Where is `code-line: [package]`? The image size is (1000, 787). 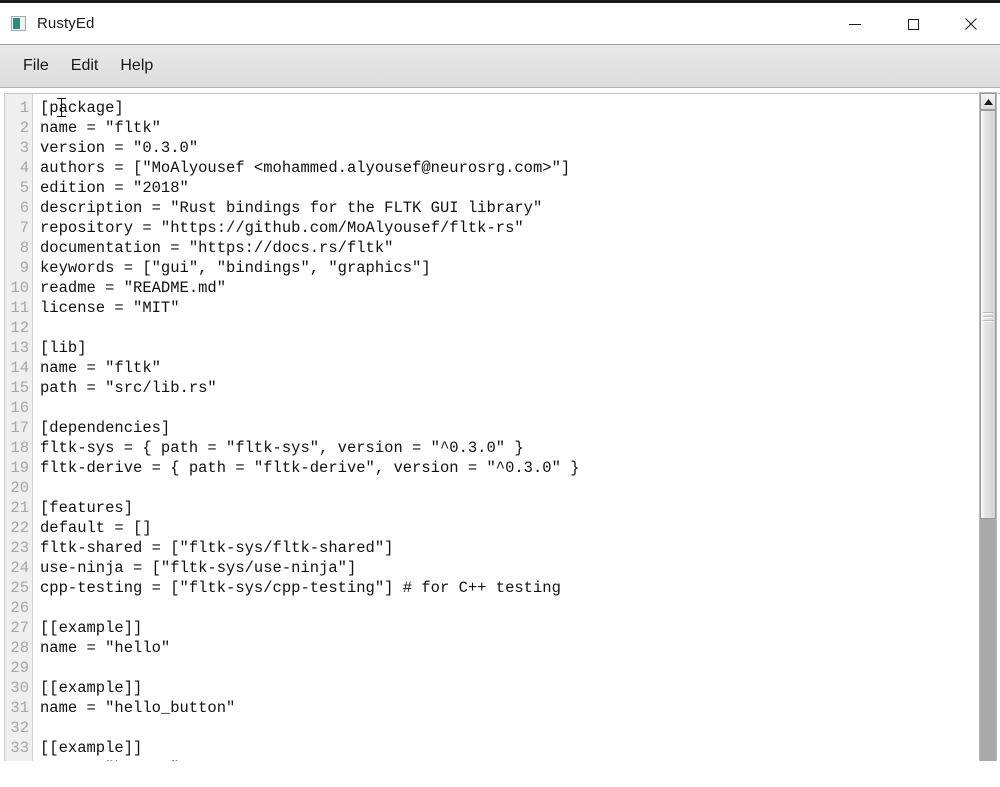 code-line: [package] is located at coordinates (82, 108).